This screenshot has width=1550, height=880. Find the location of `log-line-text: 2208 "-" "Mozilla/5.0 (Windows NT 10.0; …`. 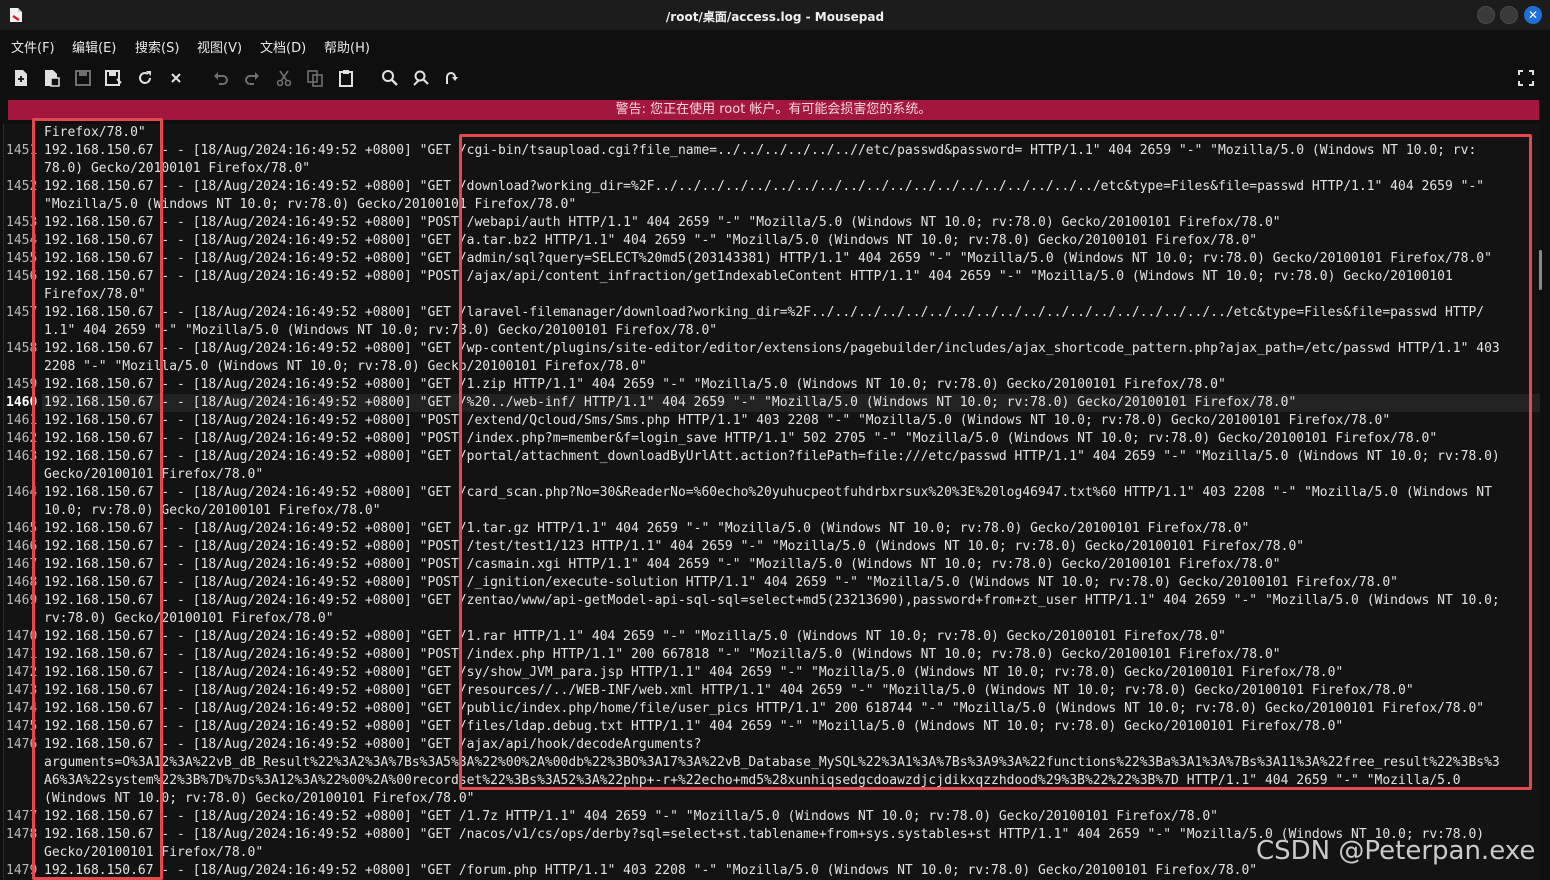

log-line-text: 2208 "-" "Mozilla/5.0 (Windows NT 10.0; … is located at coordinates (345, 367).